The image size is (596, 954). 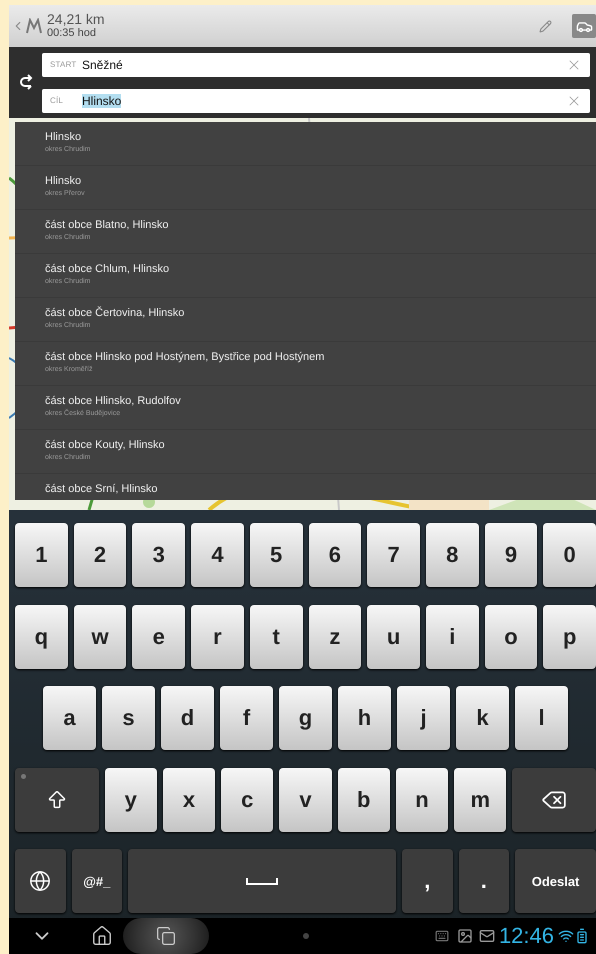 I want to click on key: 1, so click(x=41, y=555).